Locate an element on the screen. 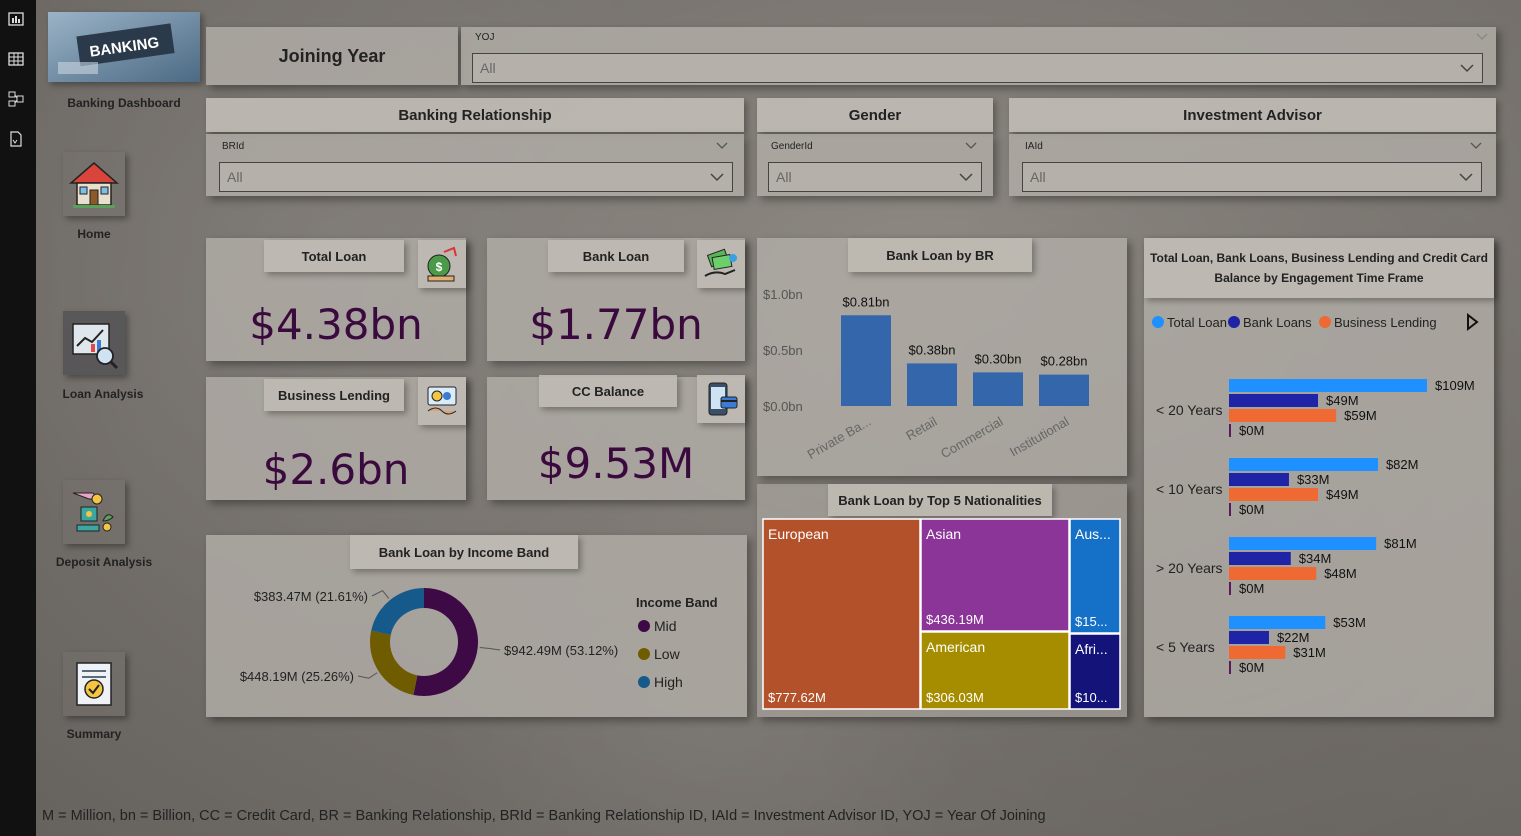  deposit-analysis-nav-button is located at coordinates (94, 512).